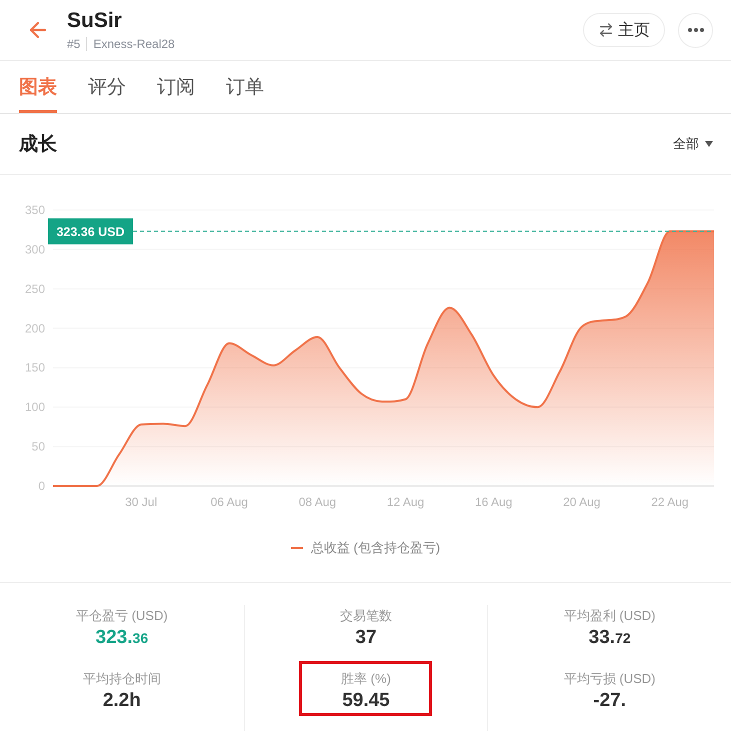 The height and width of the screenshot is (744, 731). What do you see at coordinates (317, 502) in the screenshot?
I see `axis-label: 08 Aug` at bounding box center [317, 502].